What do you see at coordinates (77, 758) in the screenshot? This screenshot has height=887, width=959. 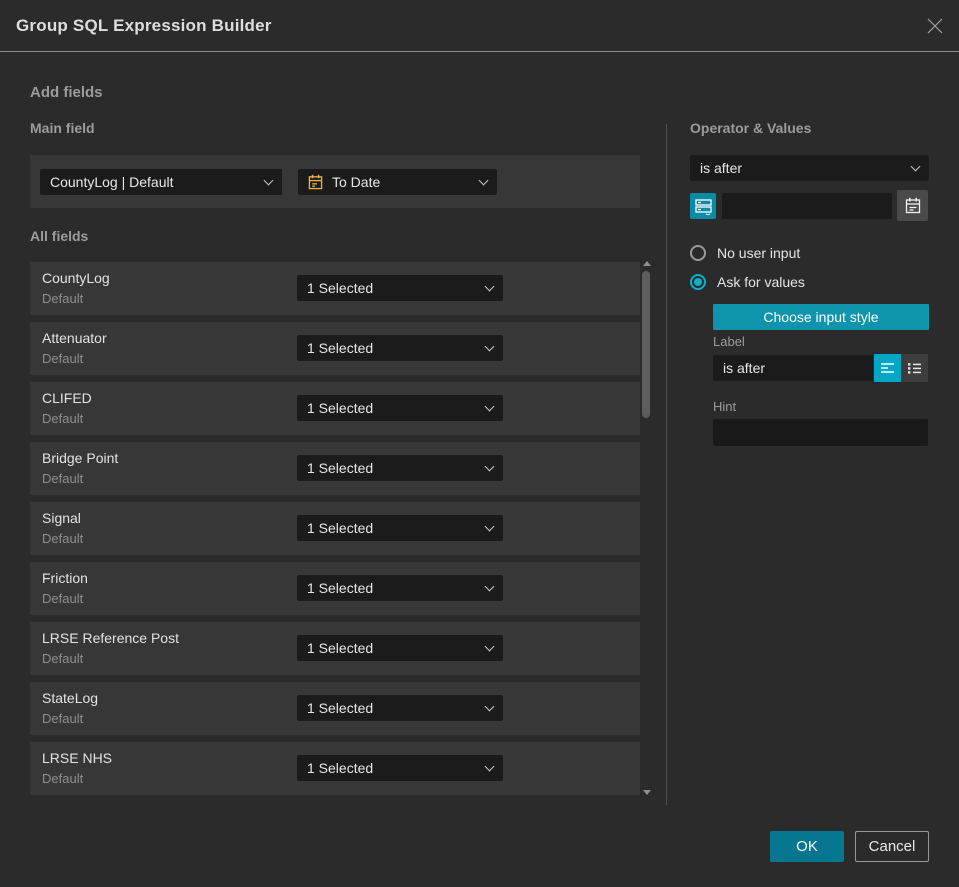 I see `field-name: LRSE NHS` at bounding box center [77, 758].